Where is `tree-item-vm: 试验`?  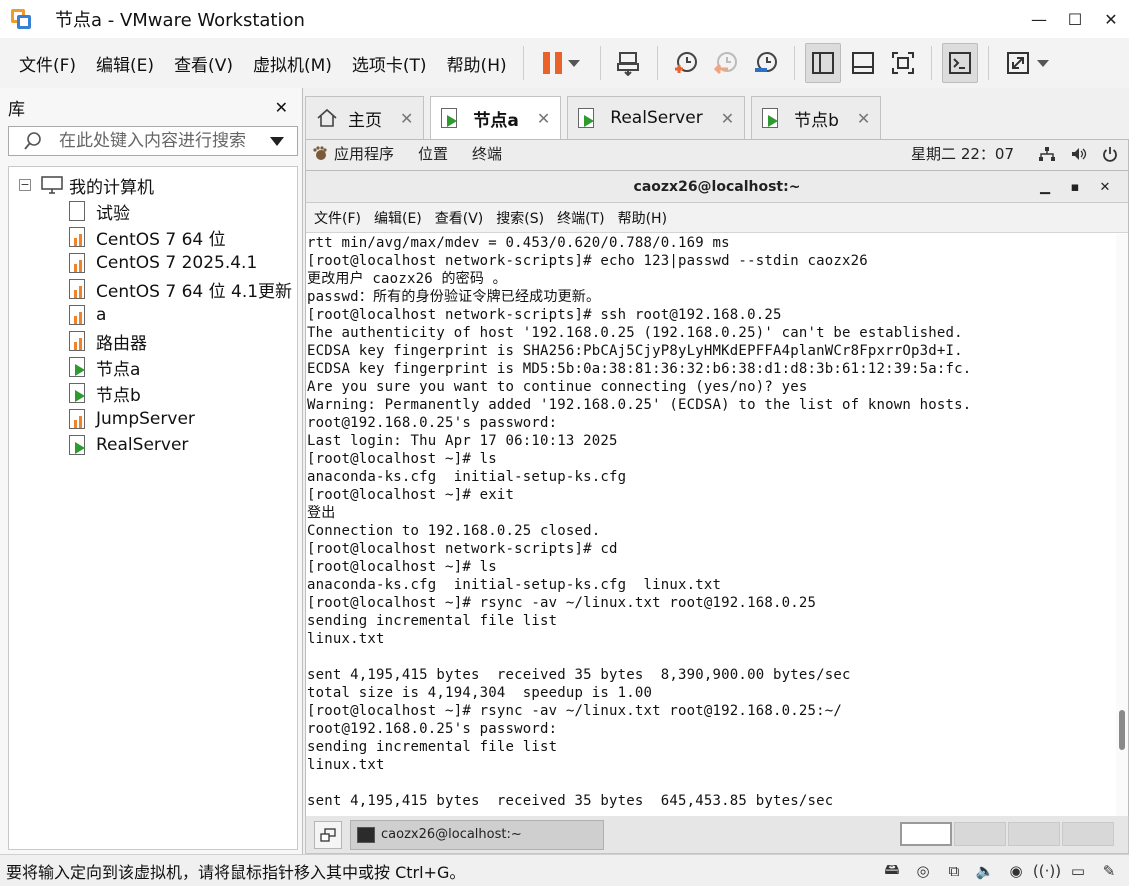
tree-item-vm: 试验 is located at coordinates (99, 211).